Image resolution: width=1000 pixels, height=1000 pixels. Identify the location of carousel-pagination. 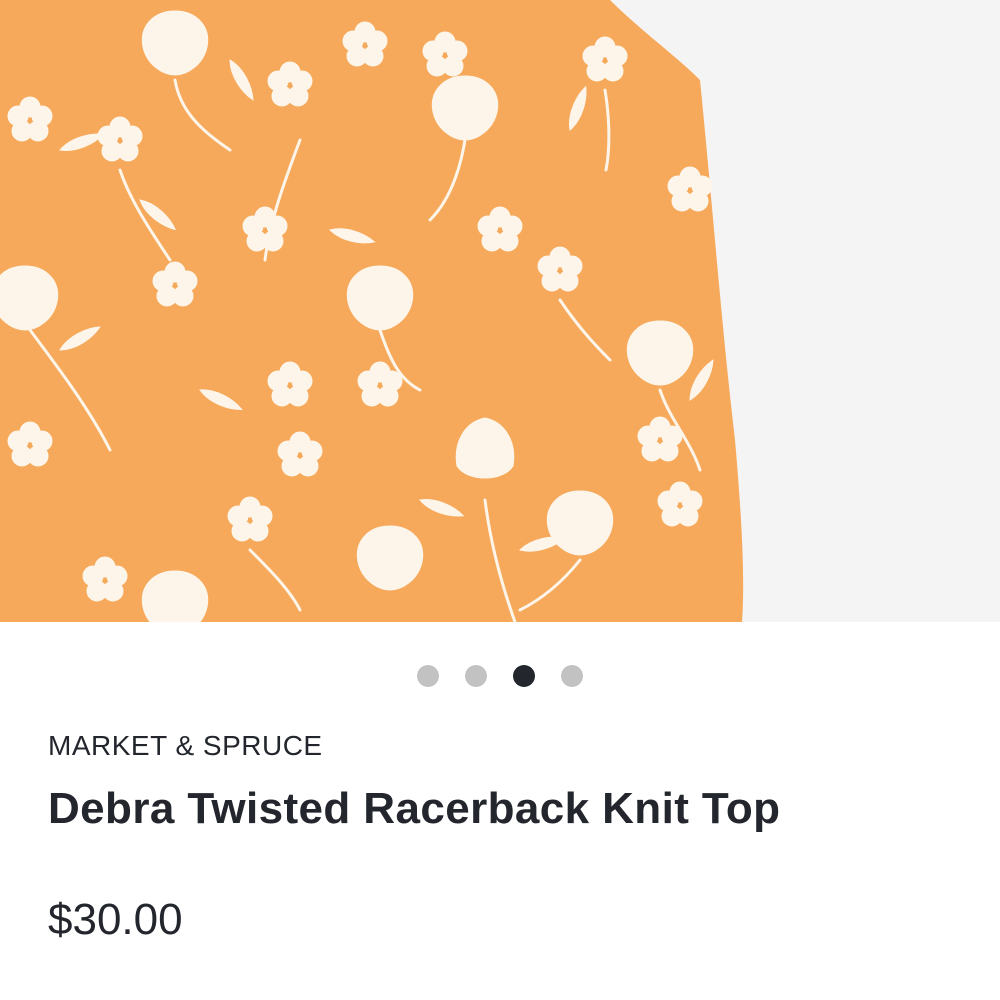
(500, 676).